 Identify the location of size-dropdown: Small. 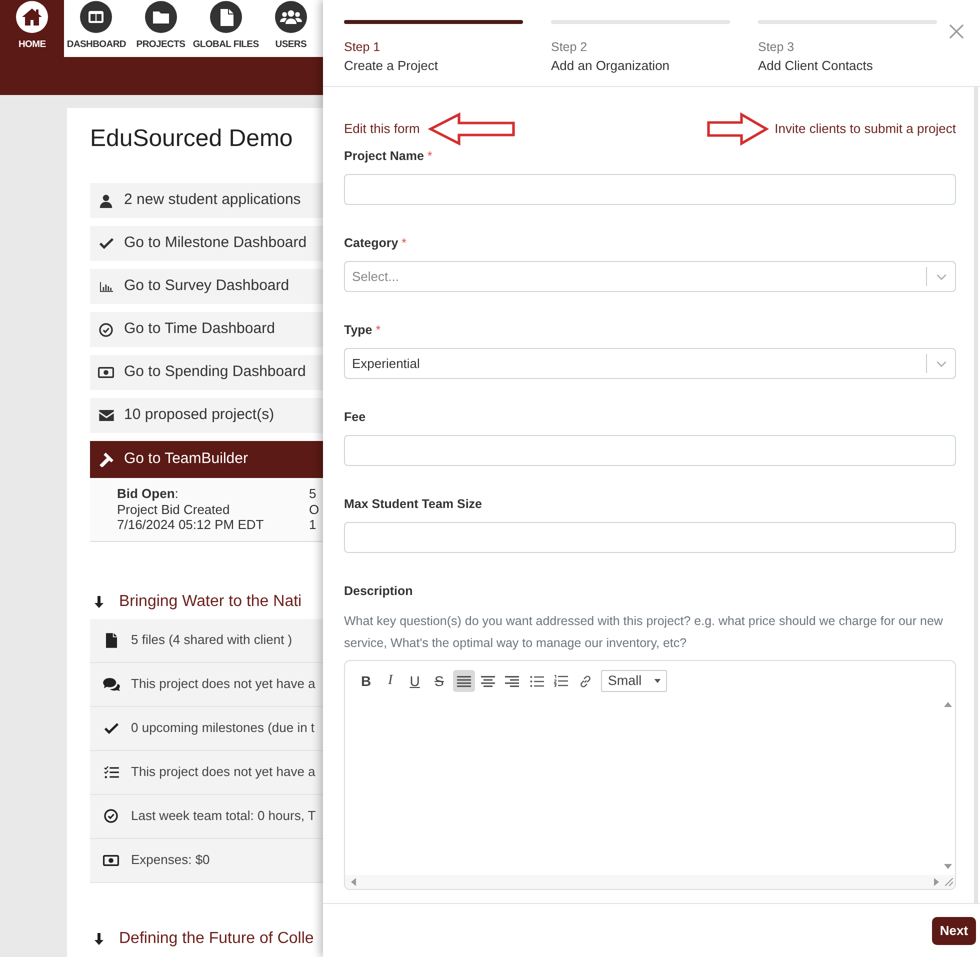
(633, 681).